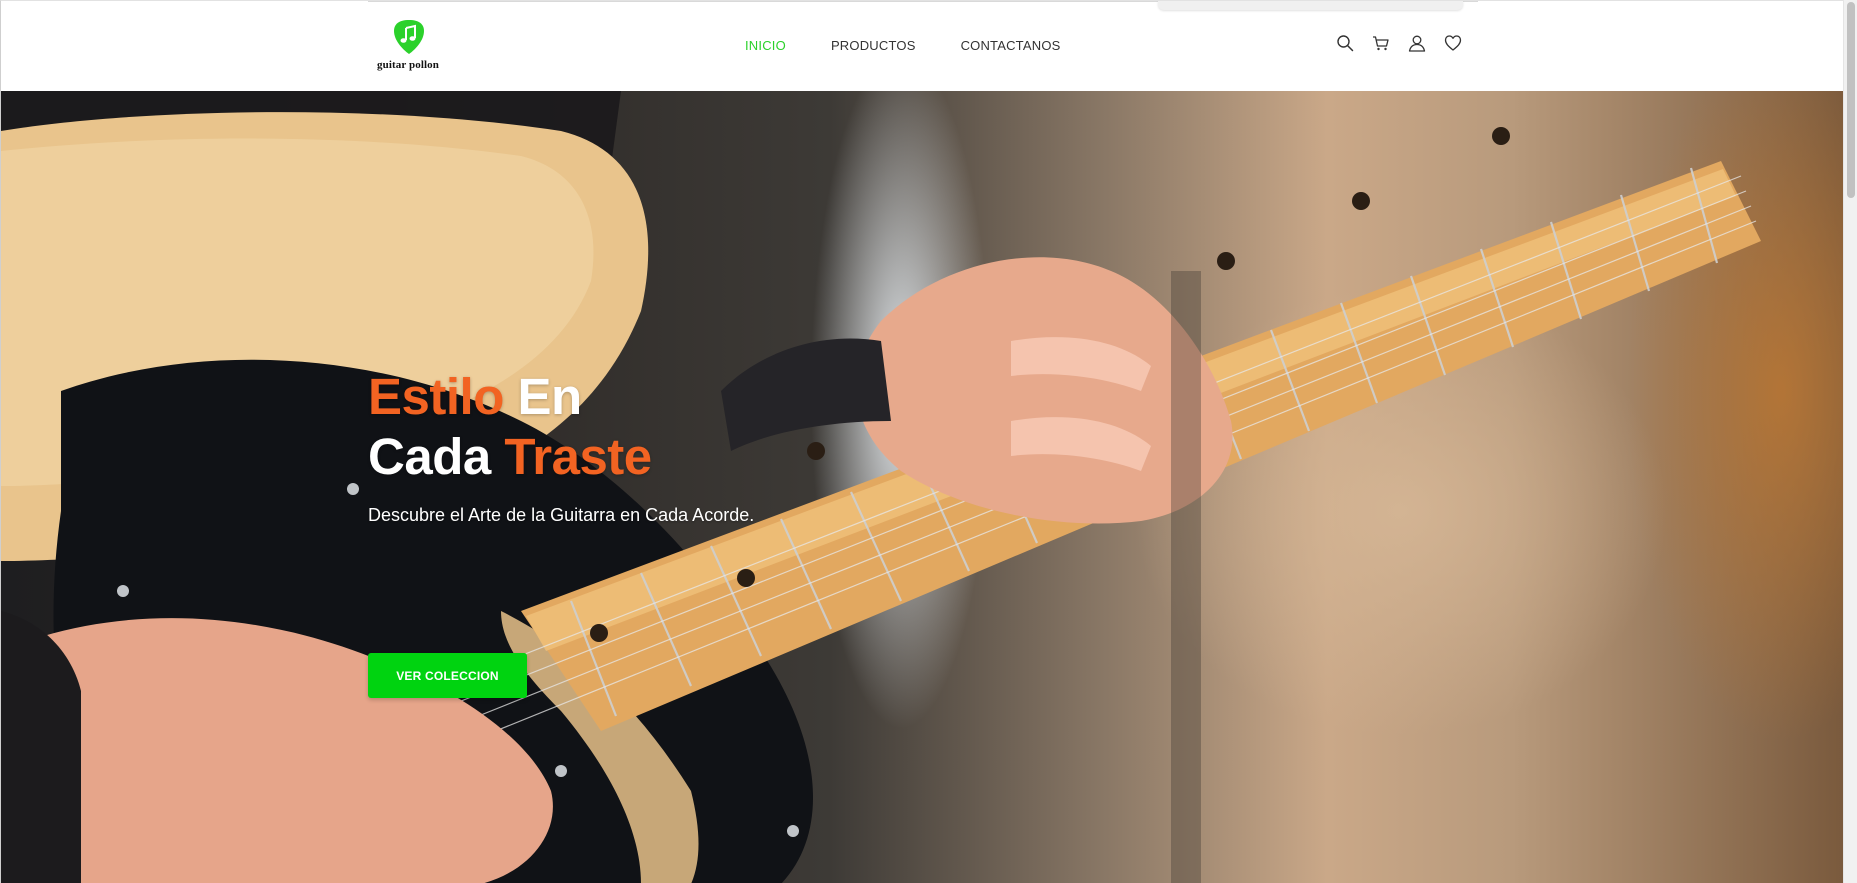 The height and width of the screenshot is (883, 1857). What do you see at coordinates (925, 45) in the screenshot?
I see `main-nav: INICIO PRODUCTOS CONTACTANOS` at bounding box center [925, 45].